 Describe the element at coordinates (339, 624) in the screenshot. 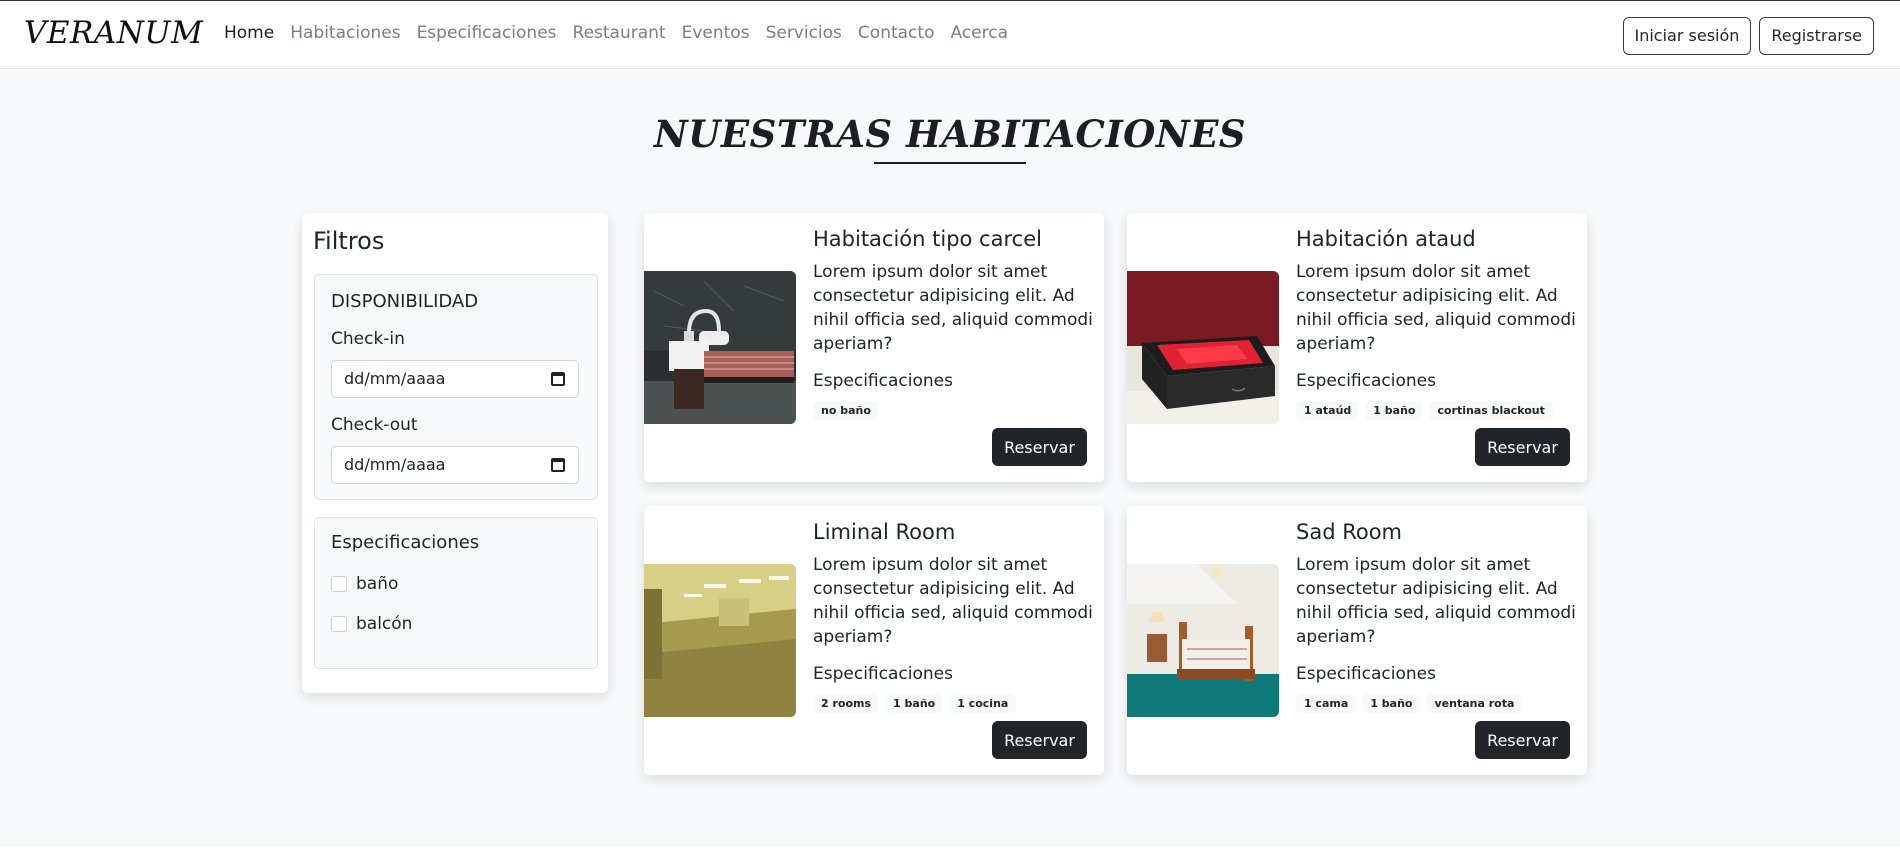

I see `balcon-checkbox` at that location.